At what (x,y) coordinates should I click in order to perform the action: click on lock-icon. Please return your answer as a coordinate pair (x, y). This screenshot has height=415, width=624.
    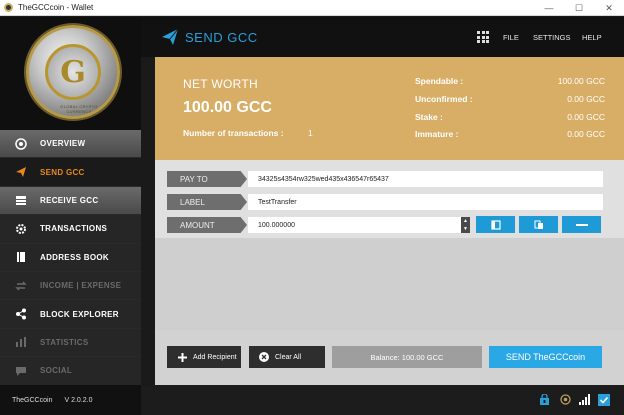
    Looking at the image, I should click on (544, 399).